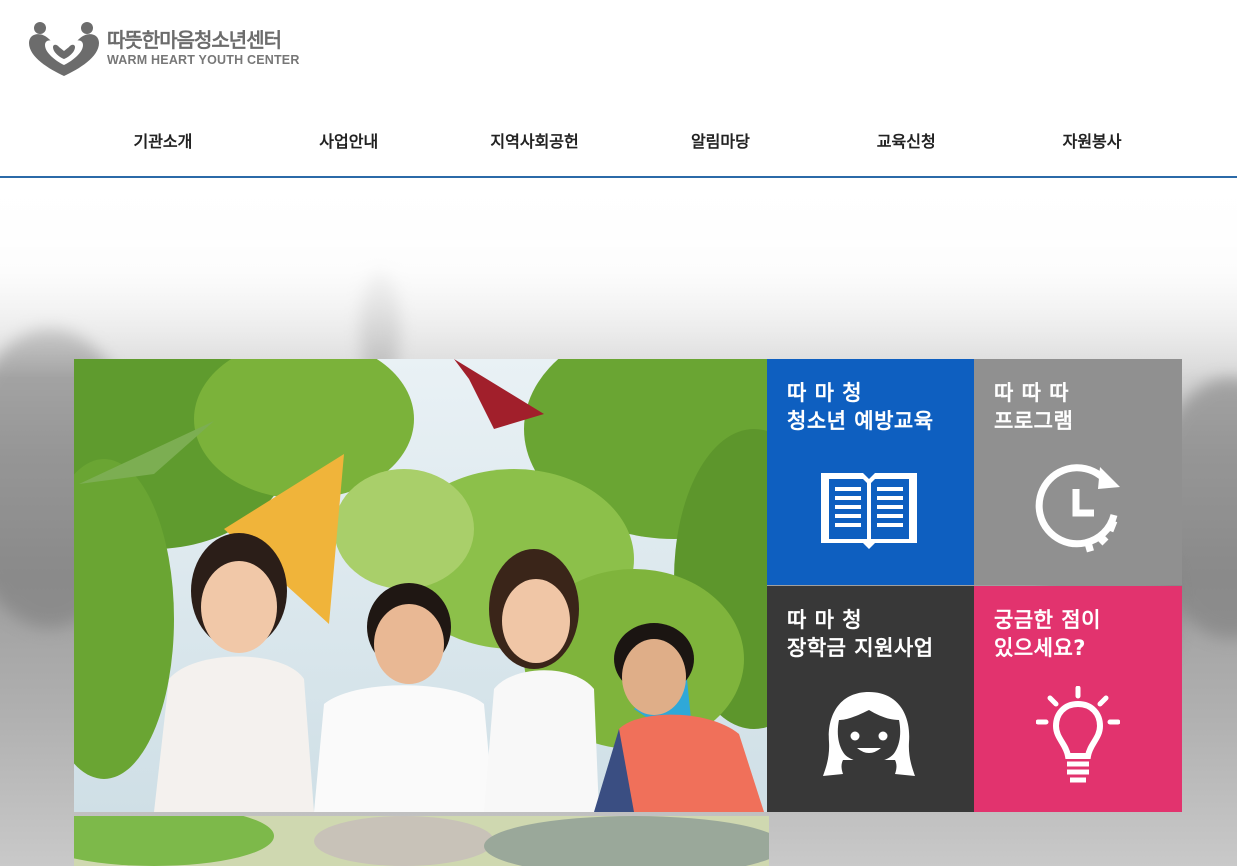  I want to click on tile-title-line2: 청소년 예방교육, so click(860, 421).